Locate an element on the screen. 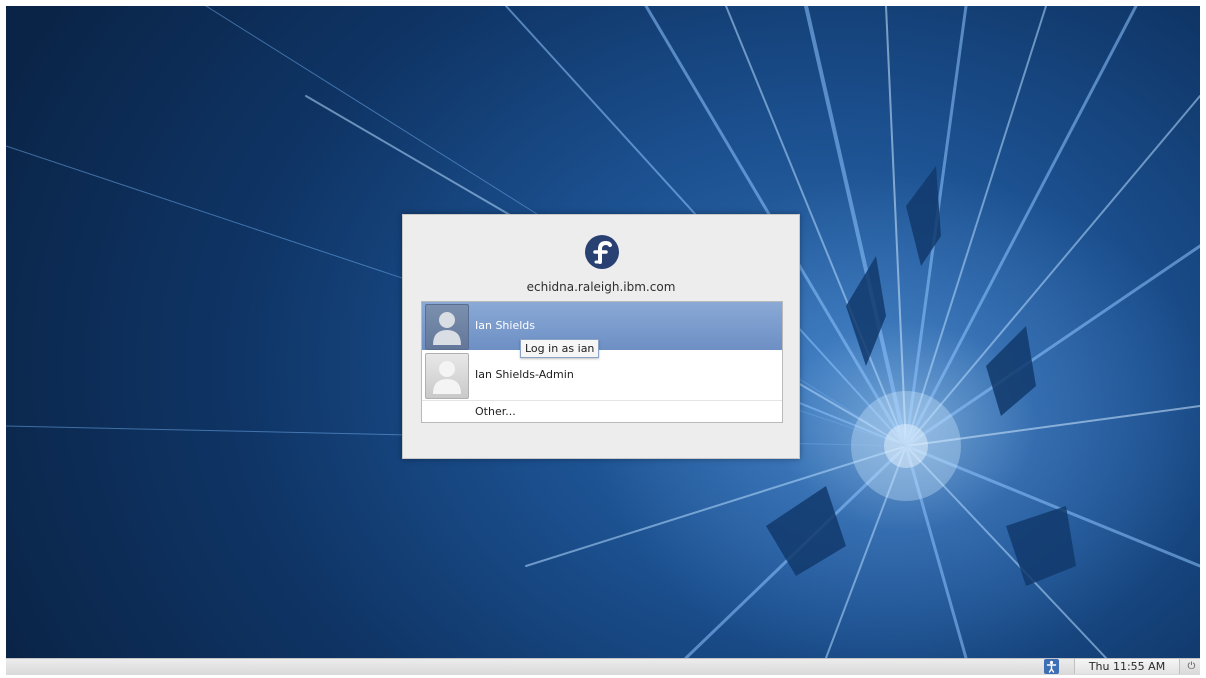 The image size is (1206, 678). fedora-logo-icon is located at coordinates (602, 252).